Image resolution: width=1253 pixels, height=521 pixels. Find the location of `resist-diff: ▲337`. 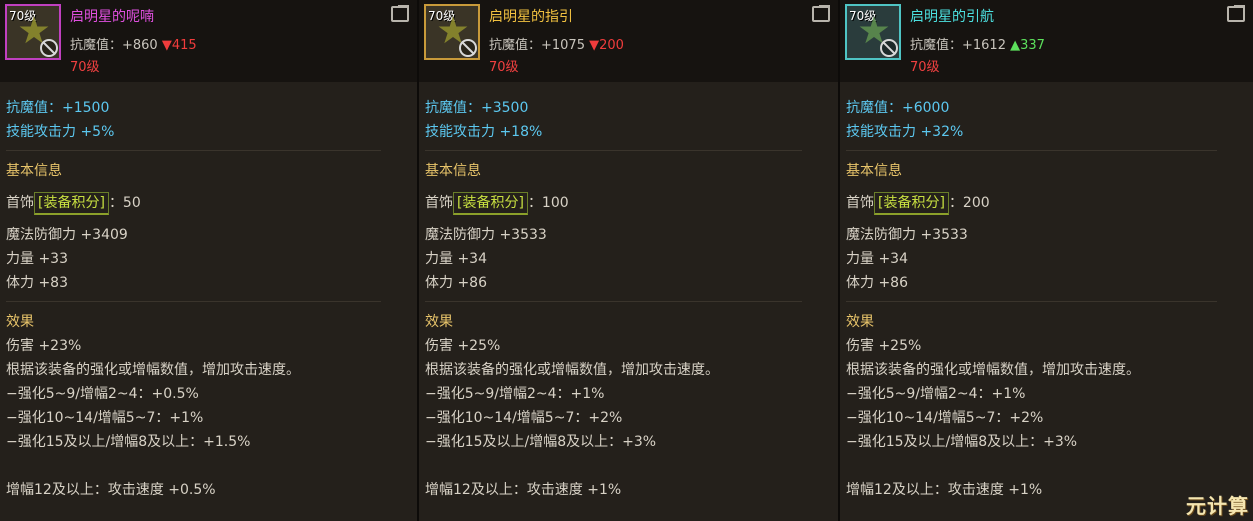

resist-diff: ▲337 is located at coordinates (1027, 45).